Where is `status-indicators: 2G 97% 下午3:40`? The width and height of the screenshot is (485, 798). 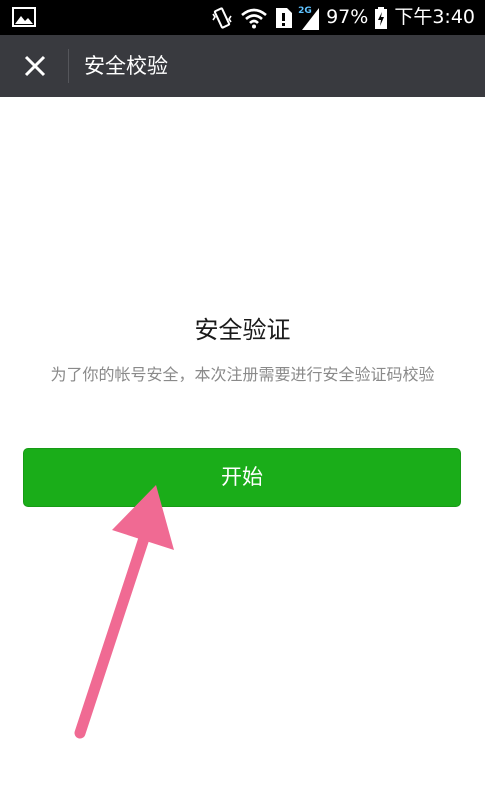 status-indicators: 2G 97% 下午3:40 is located at coordinates (342, 17).